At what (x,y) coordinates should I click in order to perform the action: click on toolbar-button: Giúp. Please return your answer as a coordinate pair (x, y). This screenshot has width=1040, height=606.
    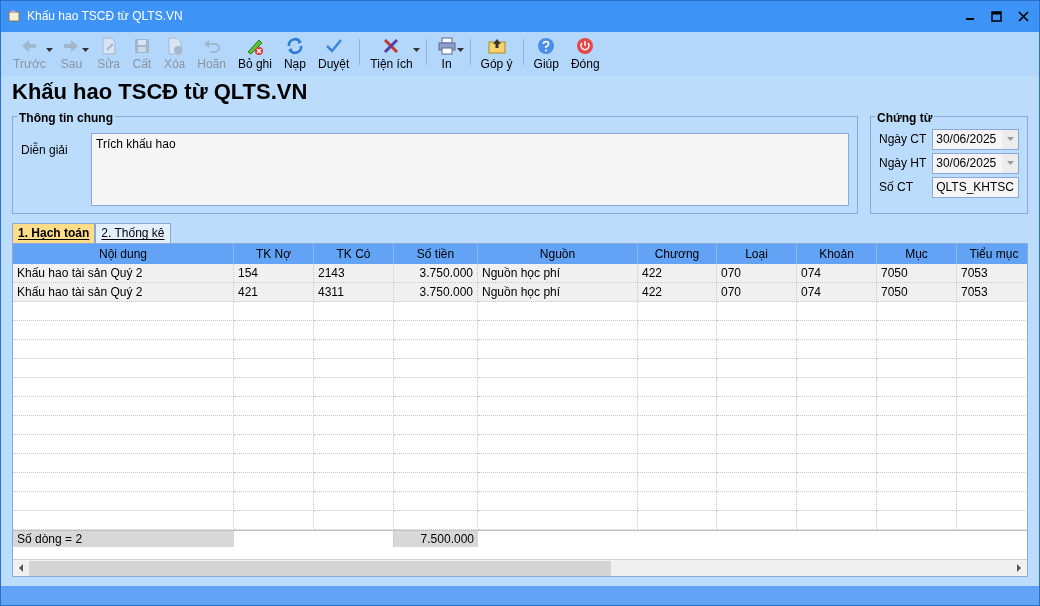
    Looking at the image, I should click on (546, 52).